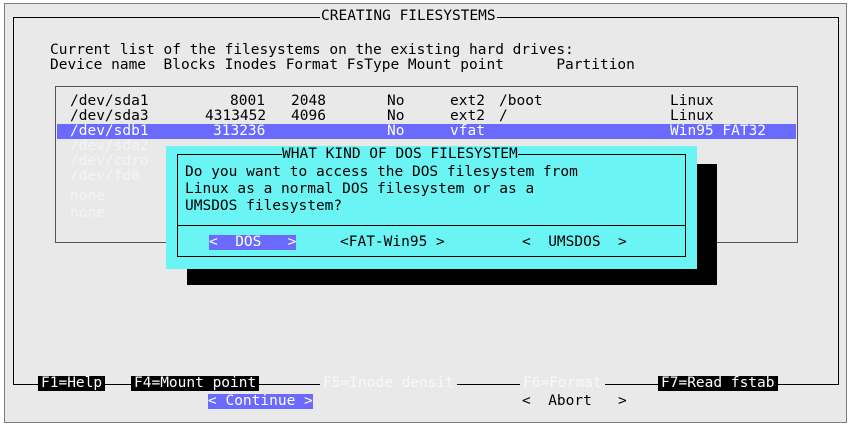  What do you see at coordinates (574, 242) in the screenshot?
I see `umsdos-button: < UMSDOS >` at bounding box center [574, 242].